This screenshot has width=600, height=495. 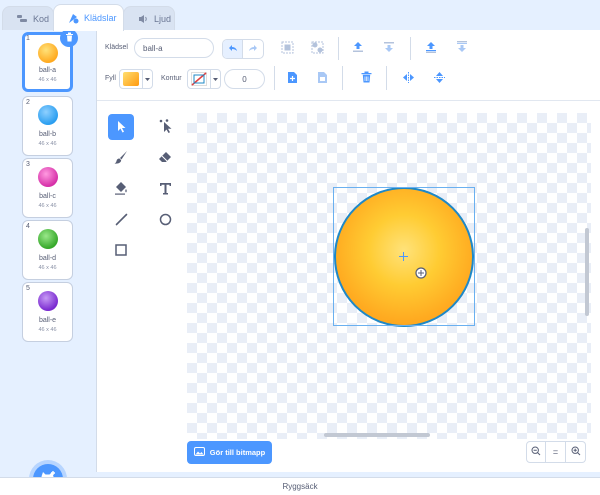 I want to click on vertical-scrollbar, so click(x=587, y=272).